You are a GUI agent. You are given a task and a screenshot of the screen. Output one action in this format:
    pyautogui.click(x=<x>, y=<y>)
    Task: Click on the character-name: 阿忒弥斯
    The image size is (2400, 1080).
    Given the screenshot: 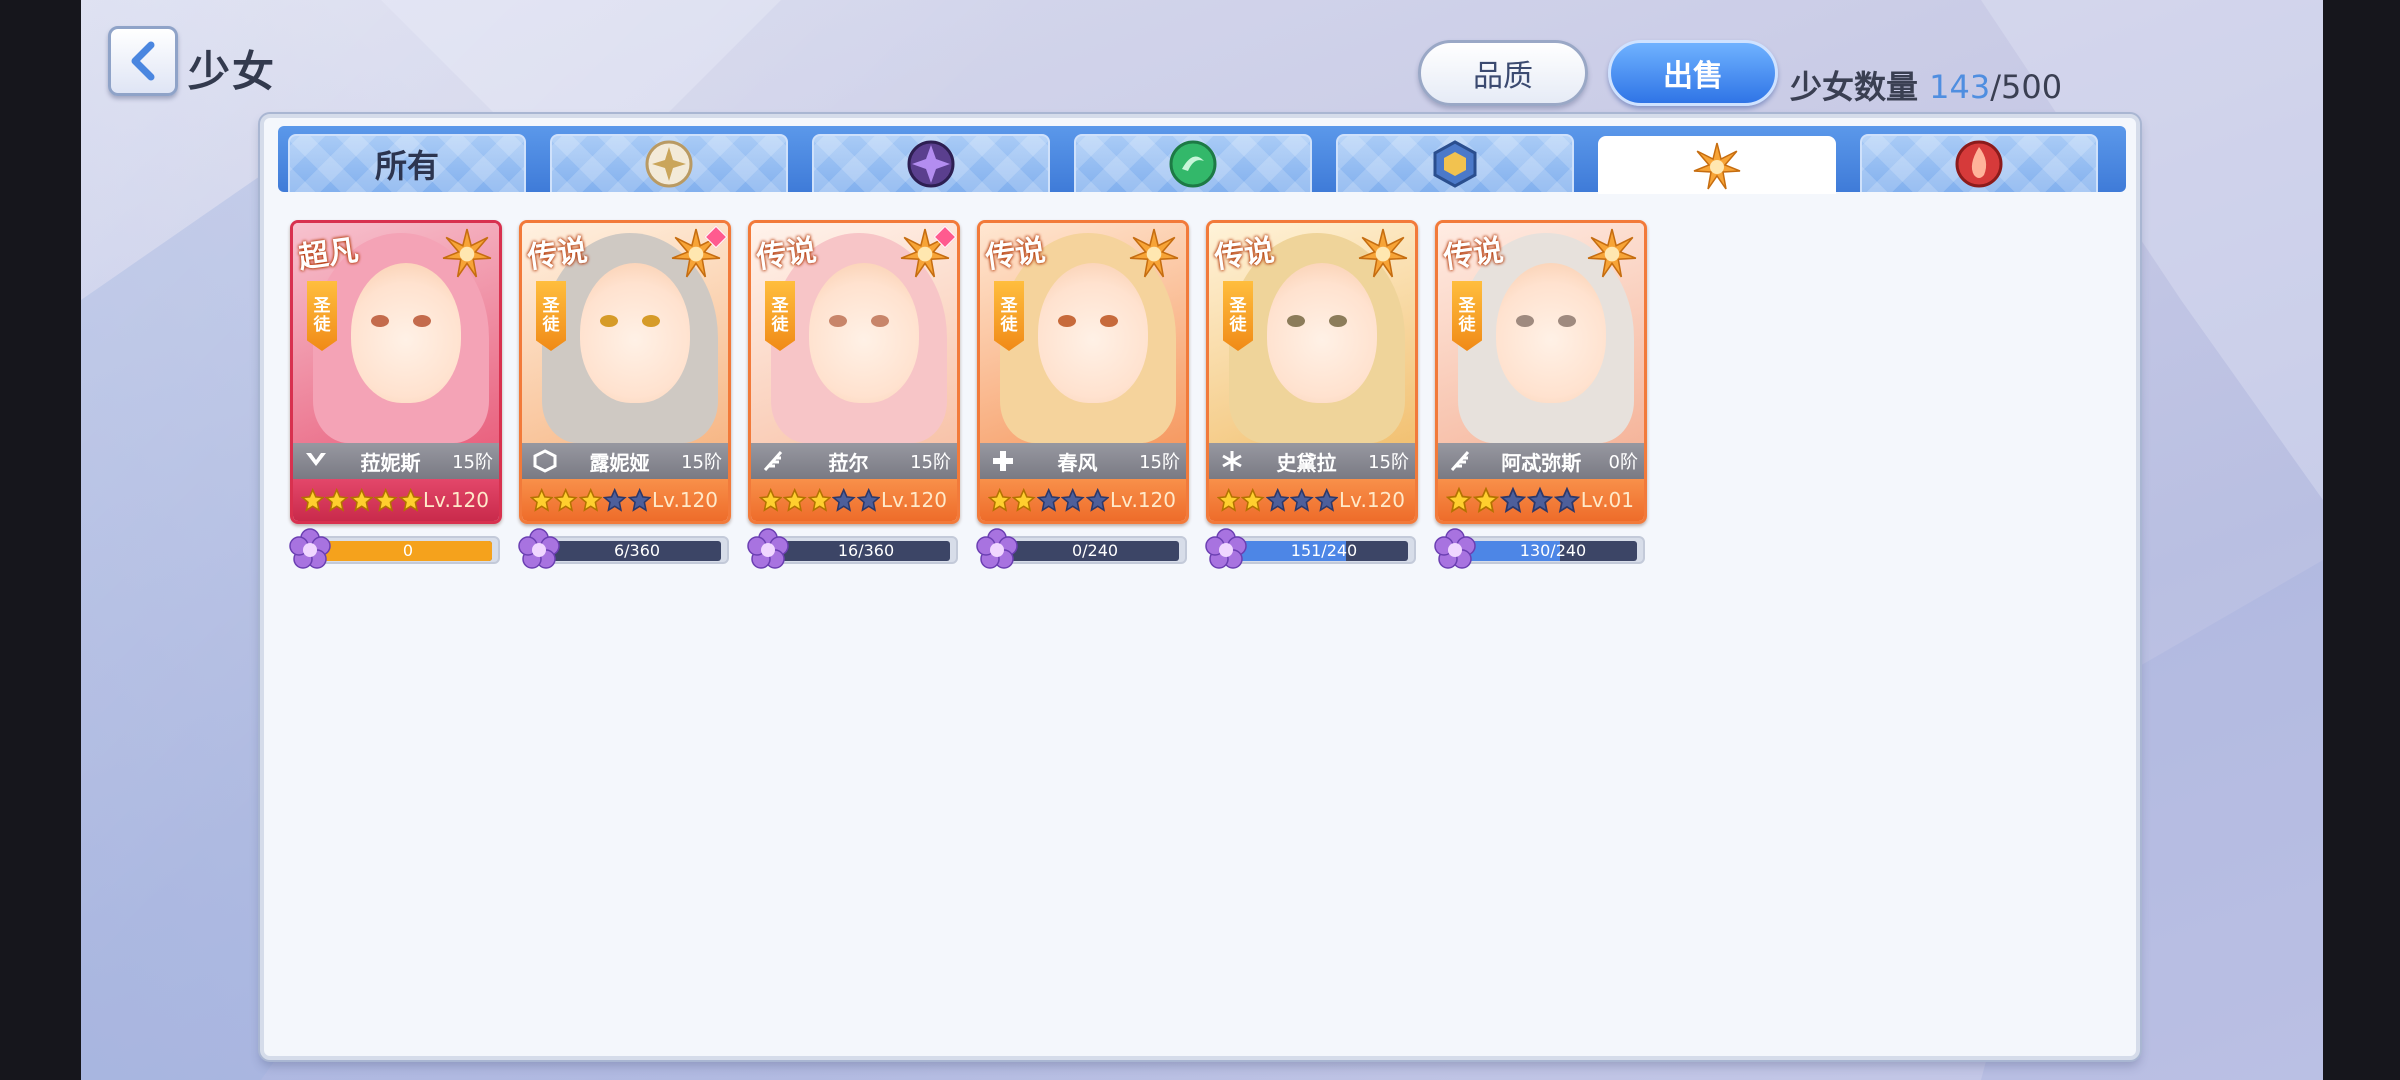 What is the action you would take?
    pyautogui.click(x=1541, y=462)
    